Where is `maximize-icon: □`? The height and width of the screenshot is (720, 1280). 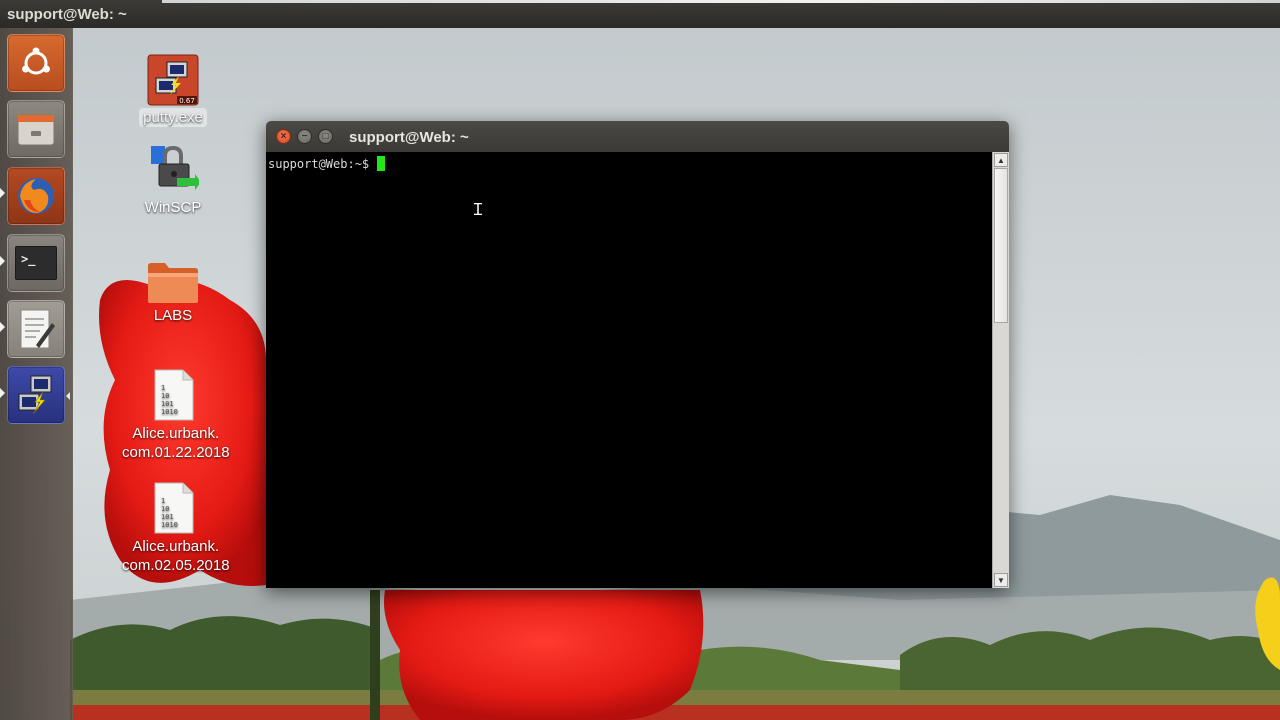 maximize-icon: □ is located at coordinates (325, 136).